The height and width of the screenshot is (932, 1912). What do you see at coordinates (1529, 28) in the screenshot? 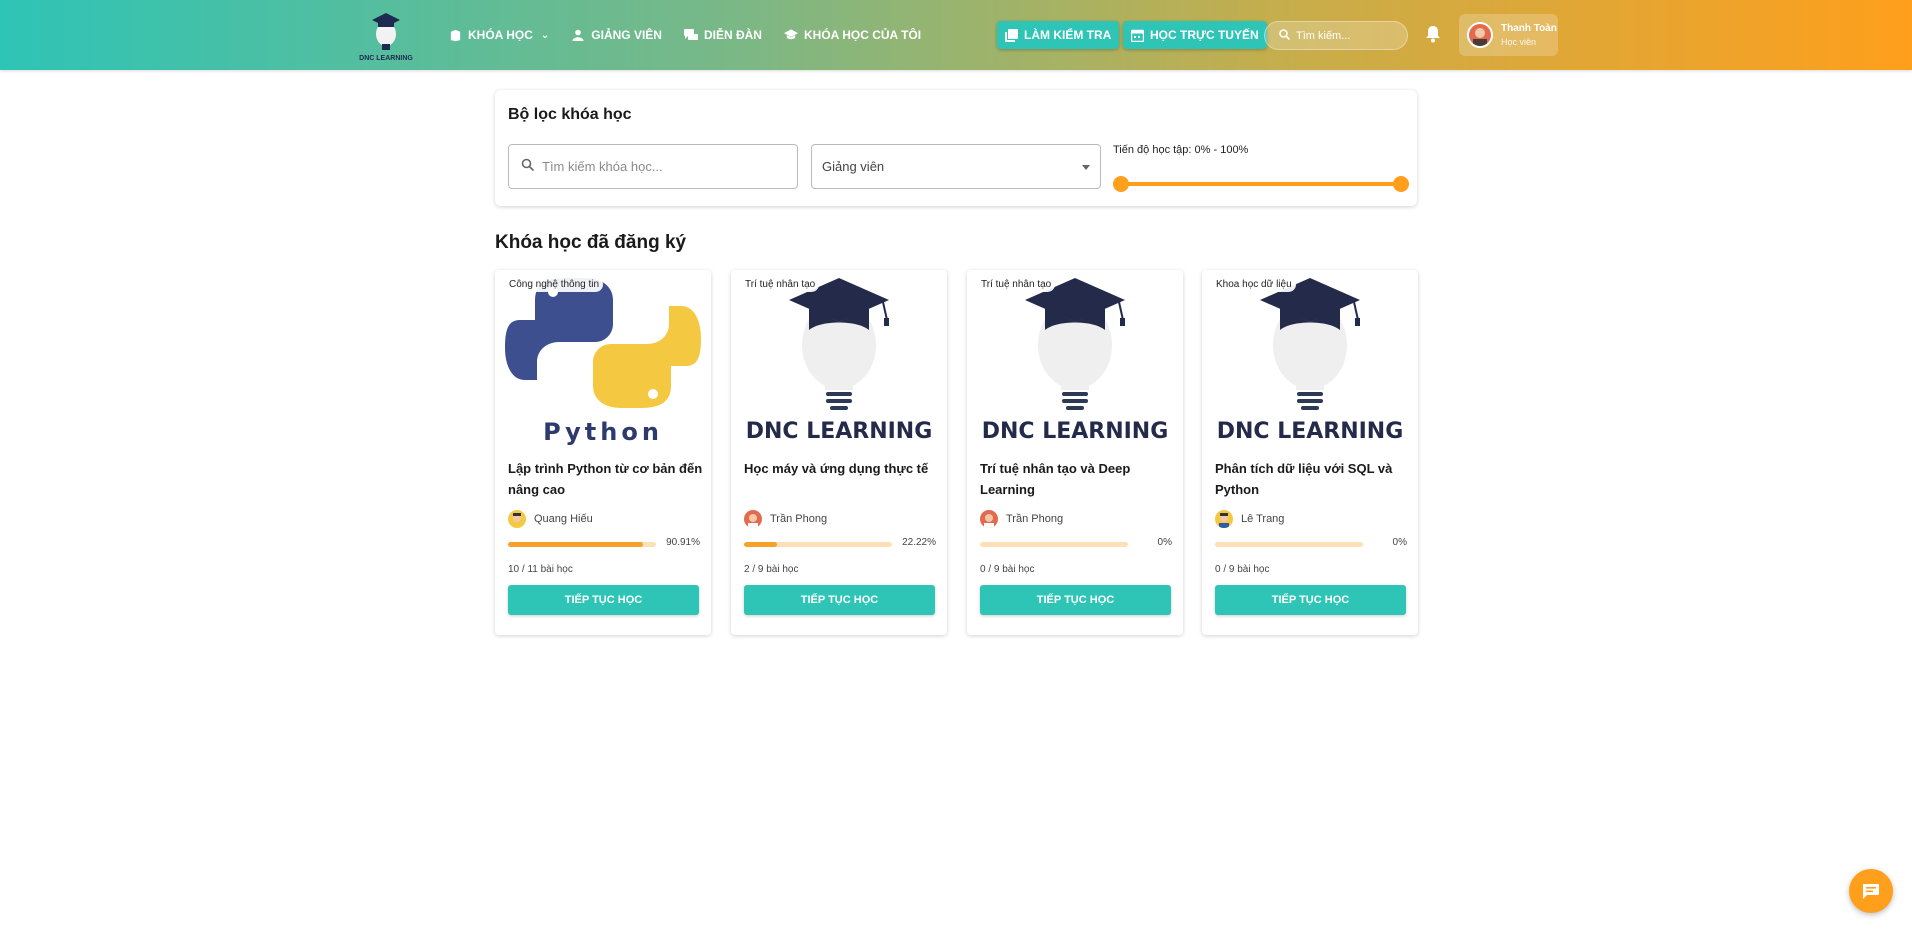
I see `user-name: Thanh Toàn` at bounding box center [1529, 28].